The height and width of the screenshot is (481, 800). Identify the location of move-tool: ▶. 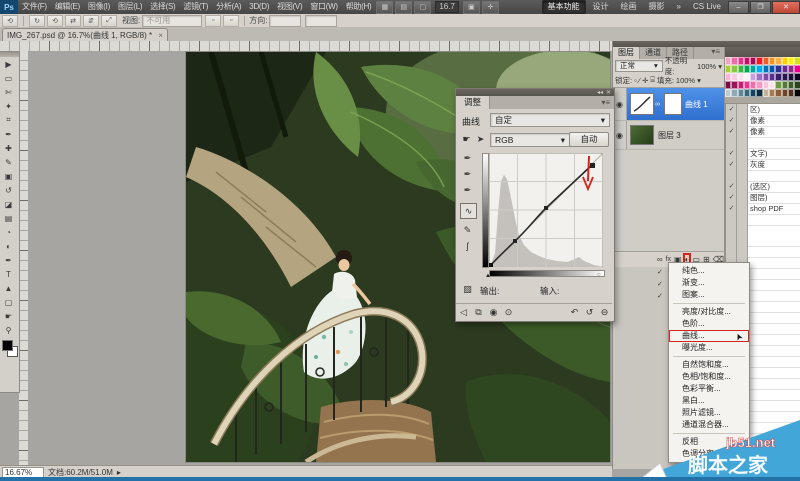
(8, 64).